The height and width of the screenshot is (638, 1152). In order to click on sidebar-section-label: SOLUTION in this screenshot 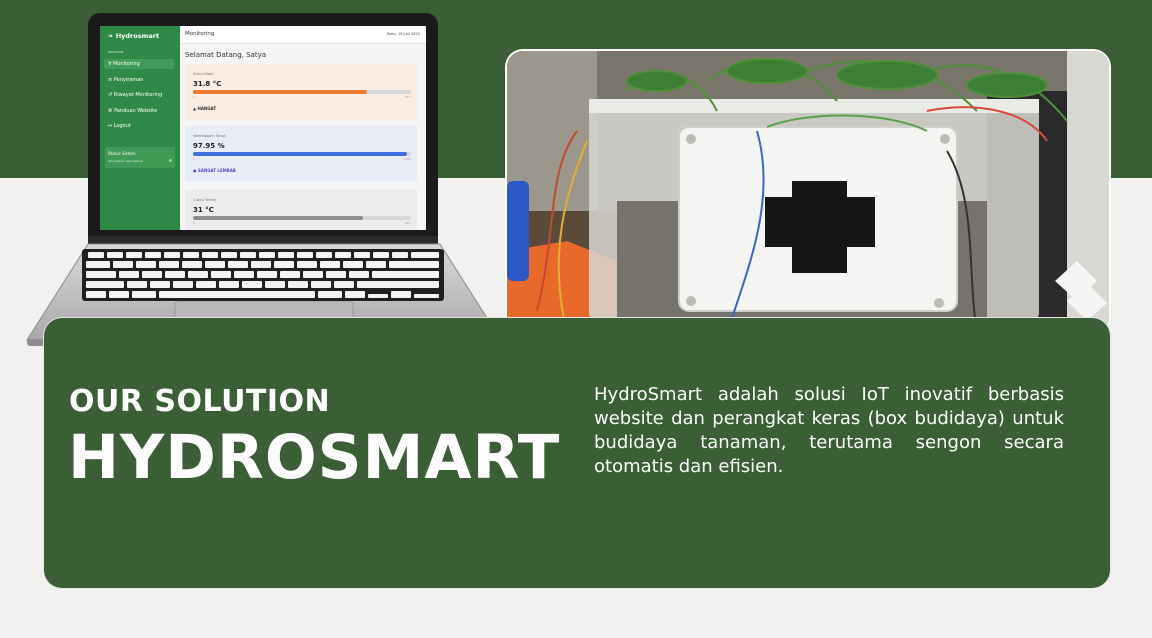, I will do `click(116, 52)`.